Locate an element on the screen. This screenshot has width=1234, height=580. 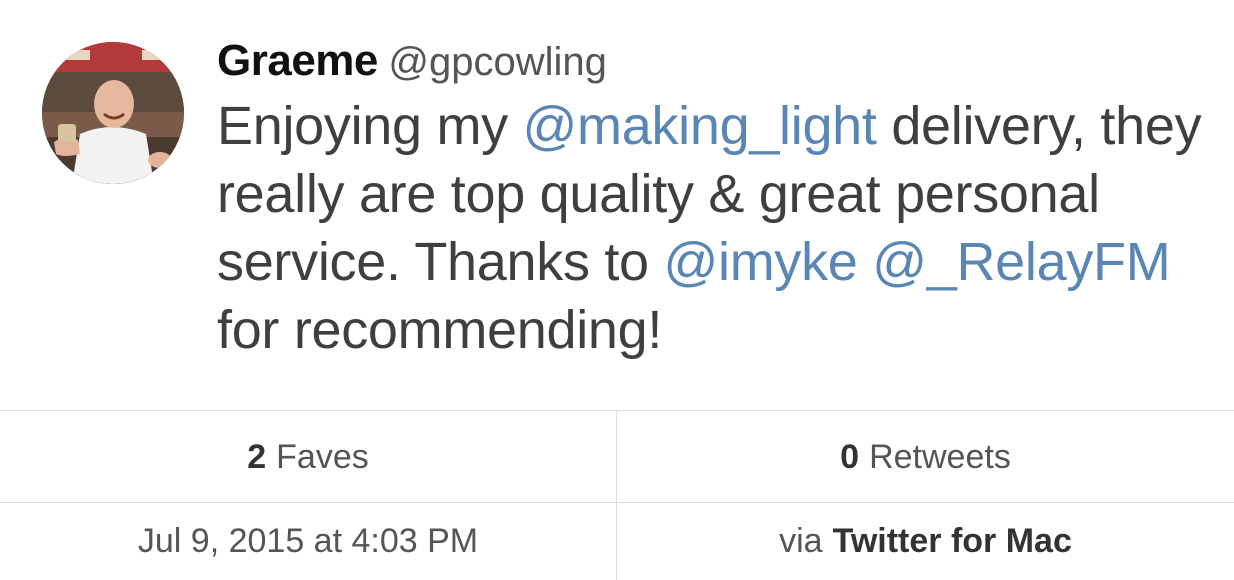
avatar is located at coordinates (113, 113).